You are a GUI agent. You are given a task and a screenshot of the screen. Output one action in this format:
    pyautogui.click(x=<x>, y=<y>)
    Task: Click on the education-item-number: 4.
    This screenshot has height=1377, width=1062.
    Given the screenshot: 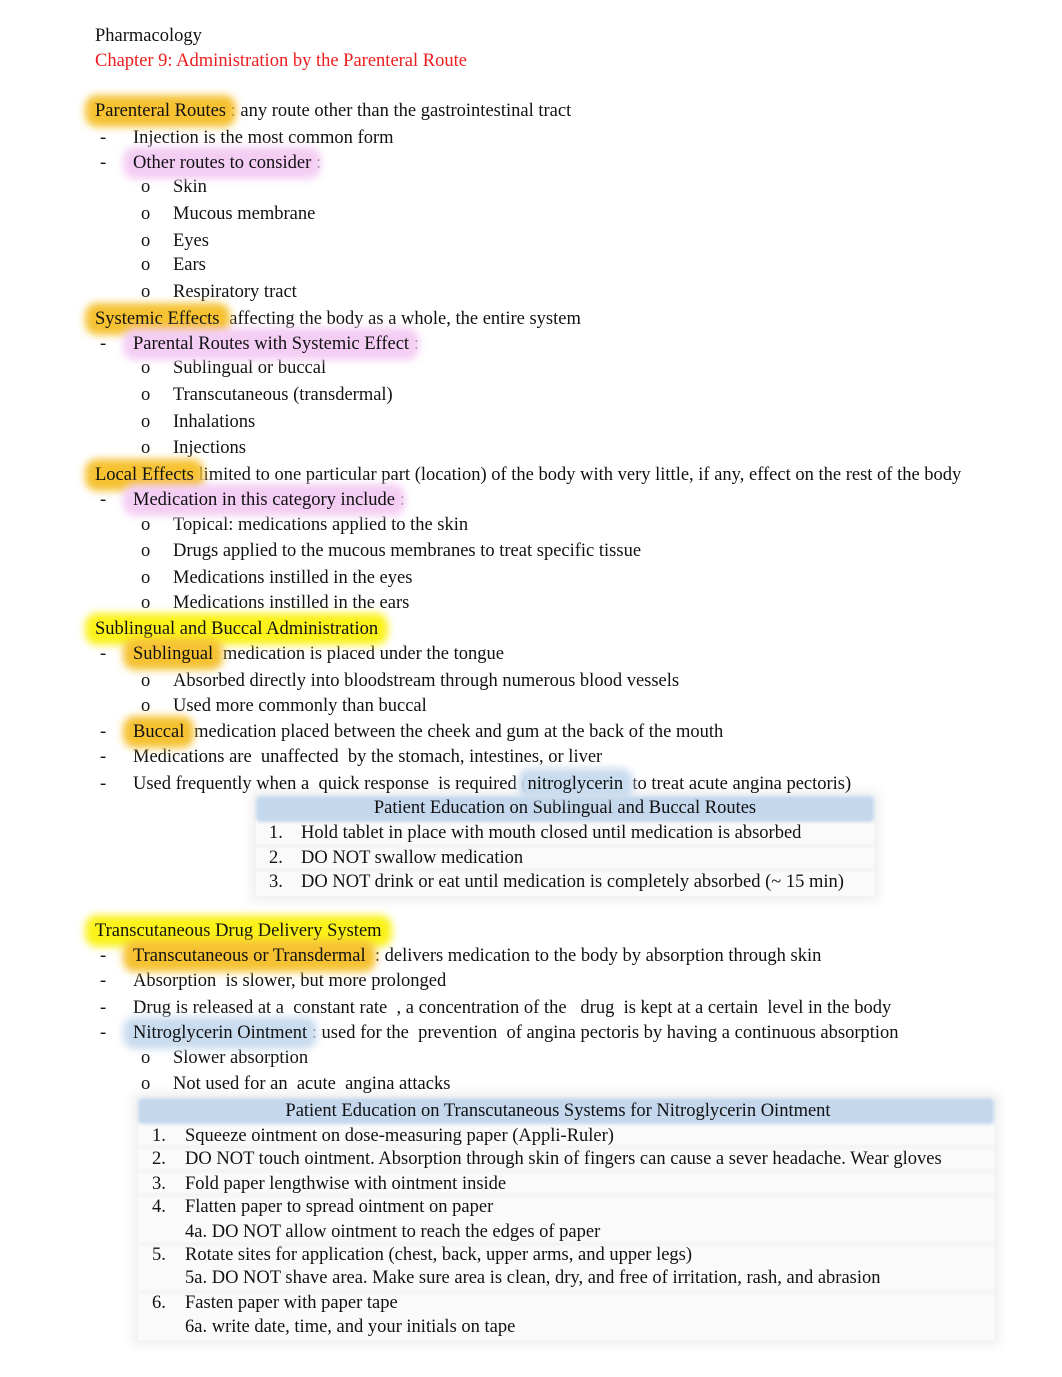 What is the action you would take?
    pyautogui.click(x=159, y=1207)
    